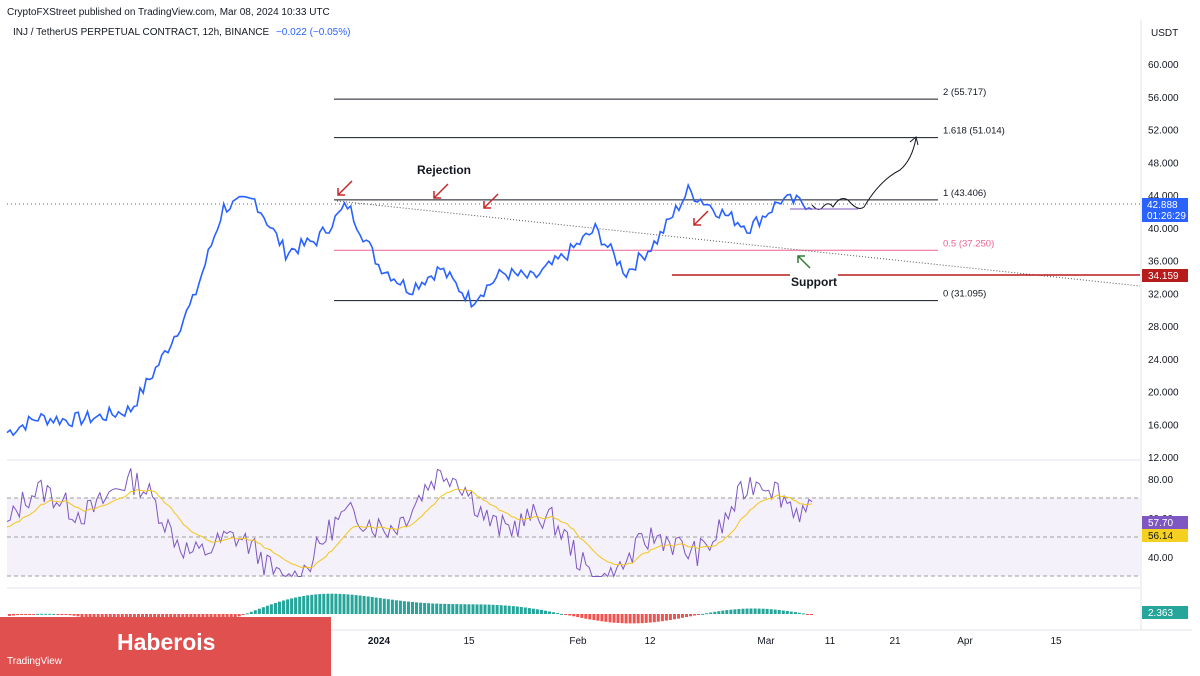  I want to click on time-tick-label: 21, so click(895, 641).